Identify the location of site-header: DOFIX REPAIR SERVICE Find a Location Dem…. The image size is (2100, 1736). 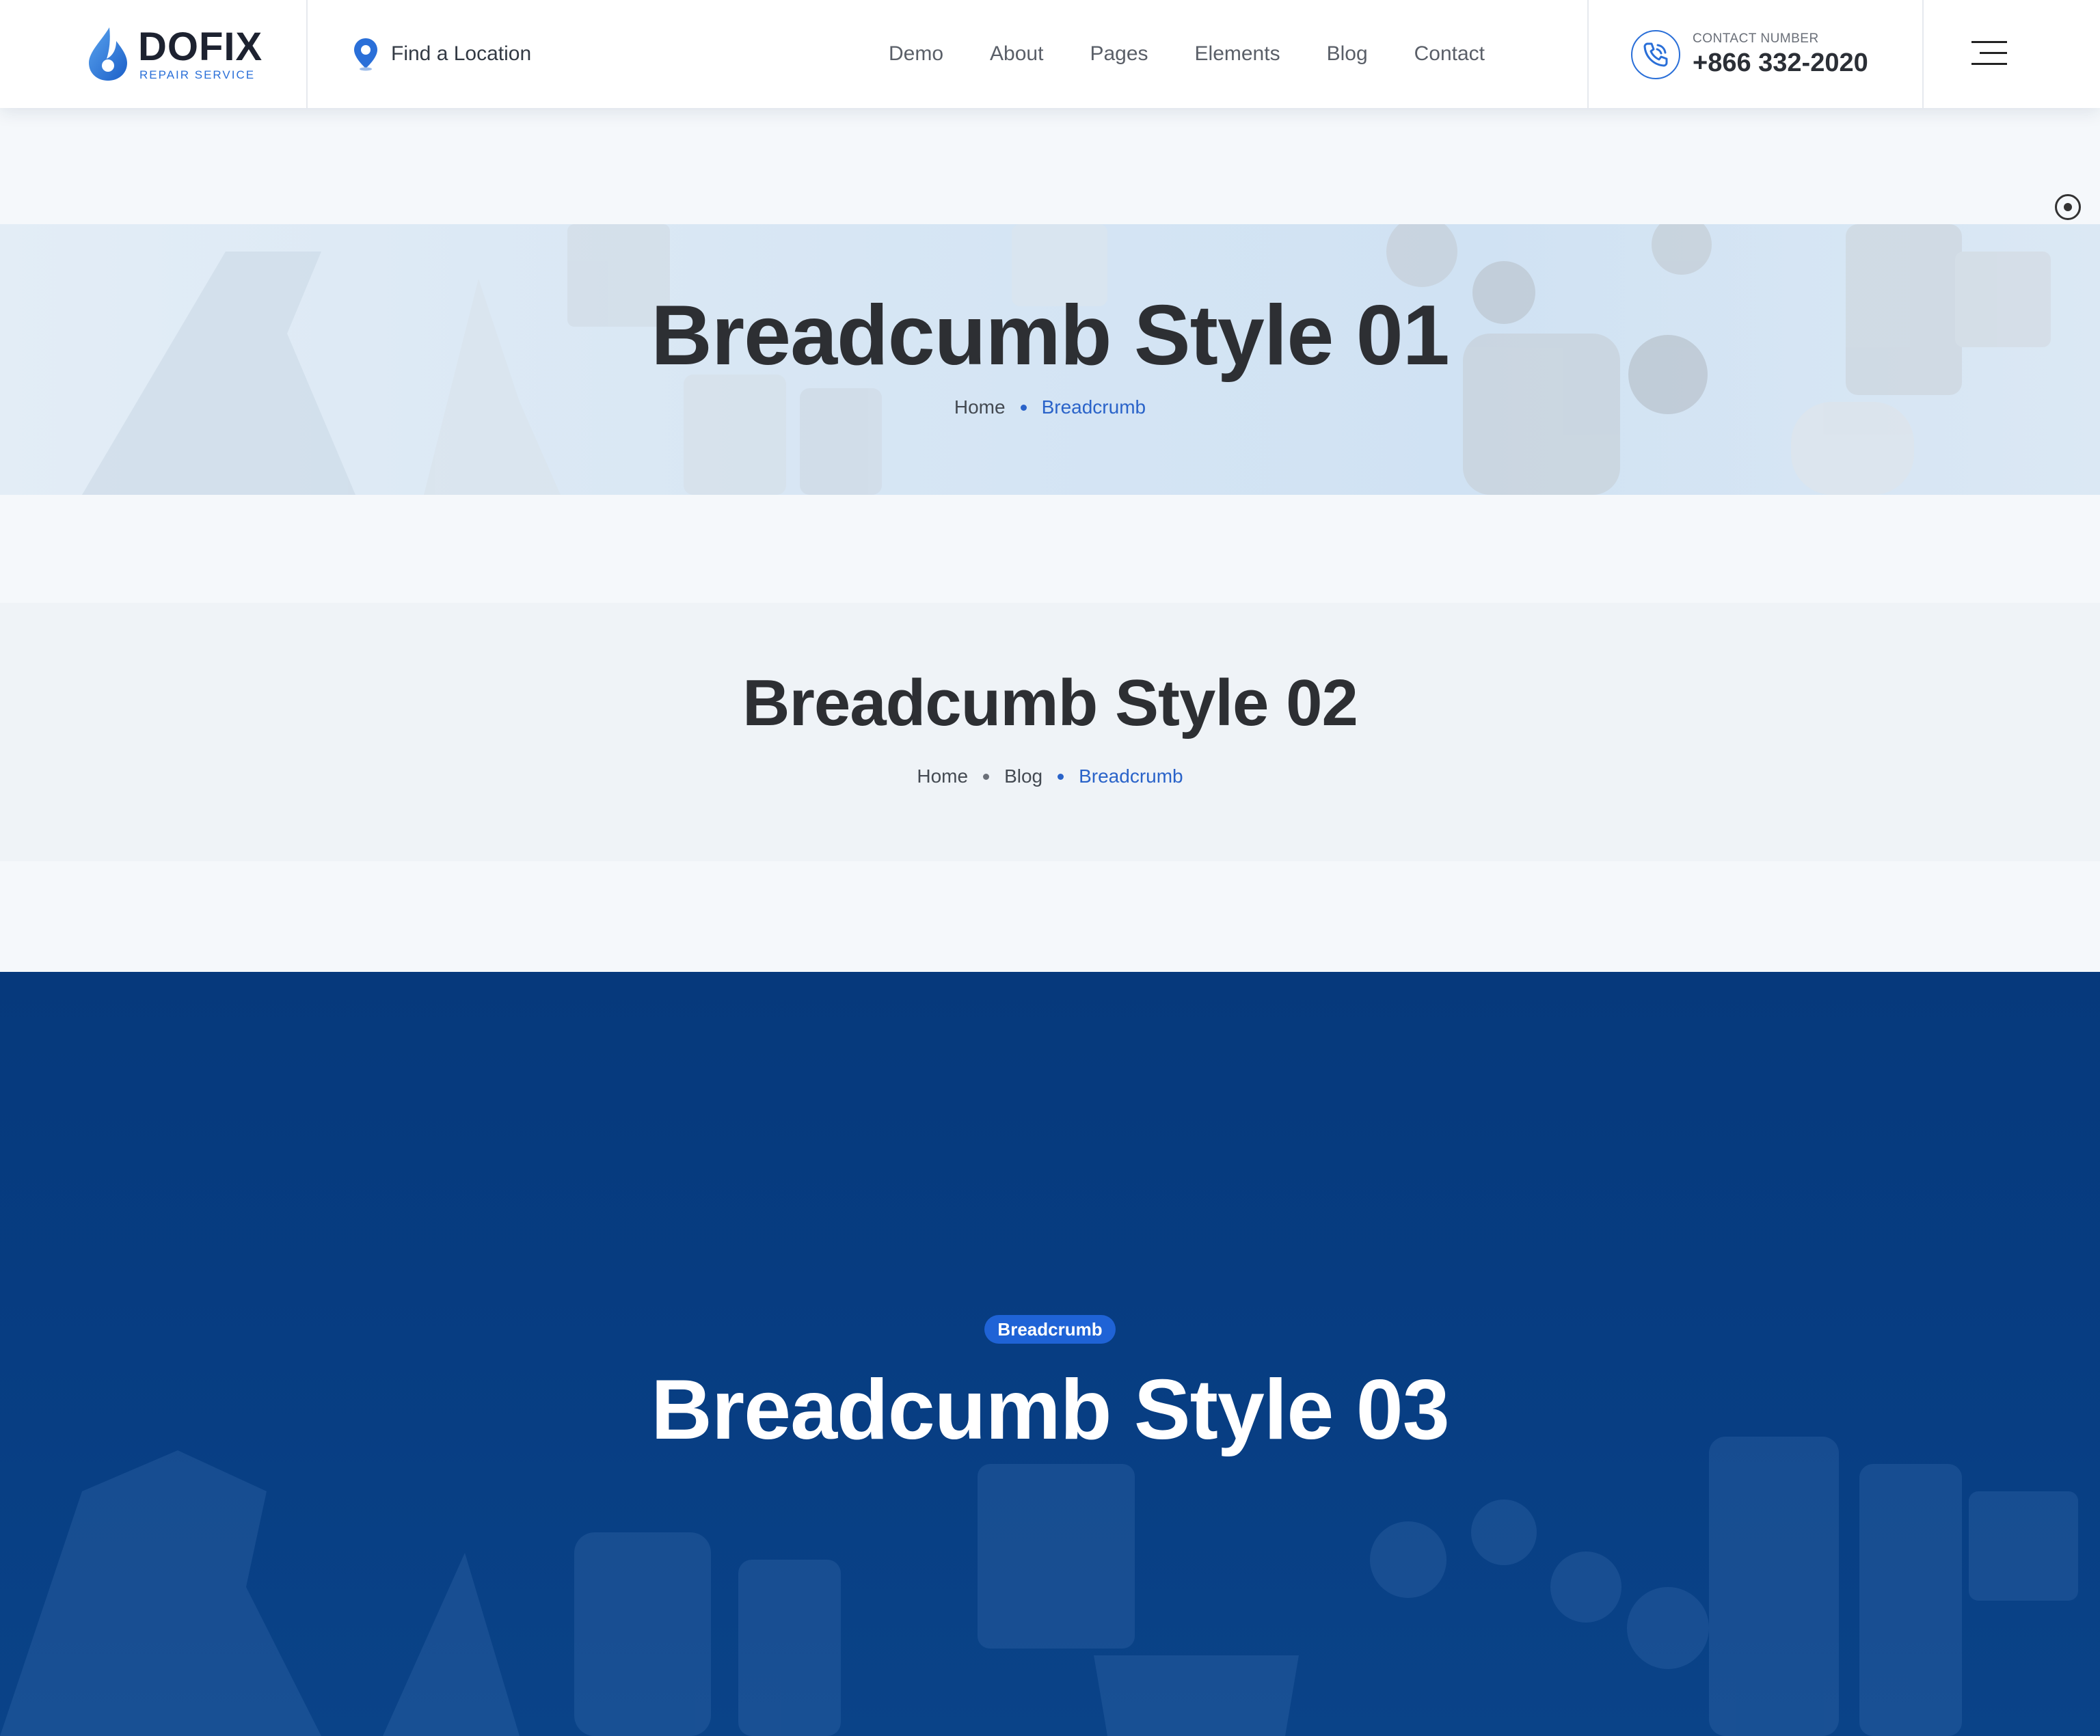
(1050, 54).